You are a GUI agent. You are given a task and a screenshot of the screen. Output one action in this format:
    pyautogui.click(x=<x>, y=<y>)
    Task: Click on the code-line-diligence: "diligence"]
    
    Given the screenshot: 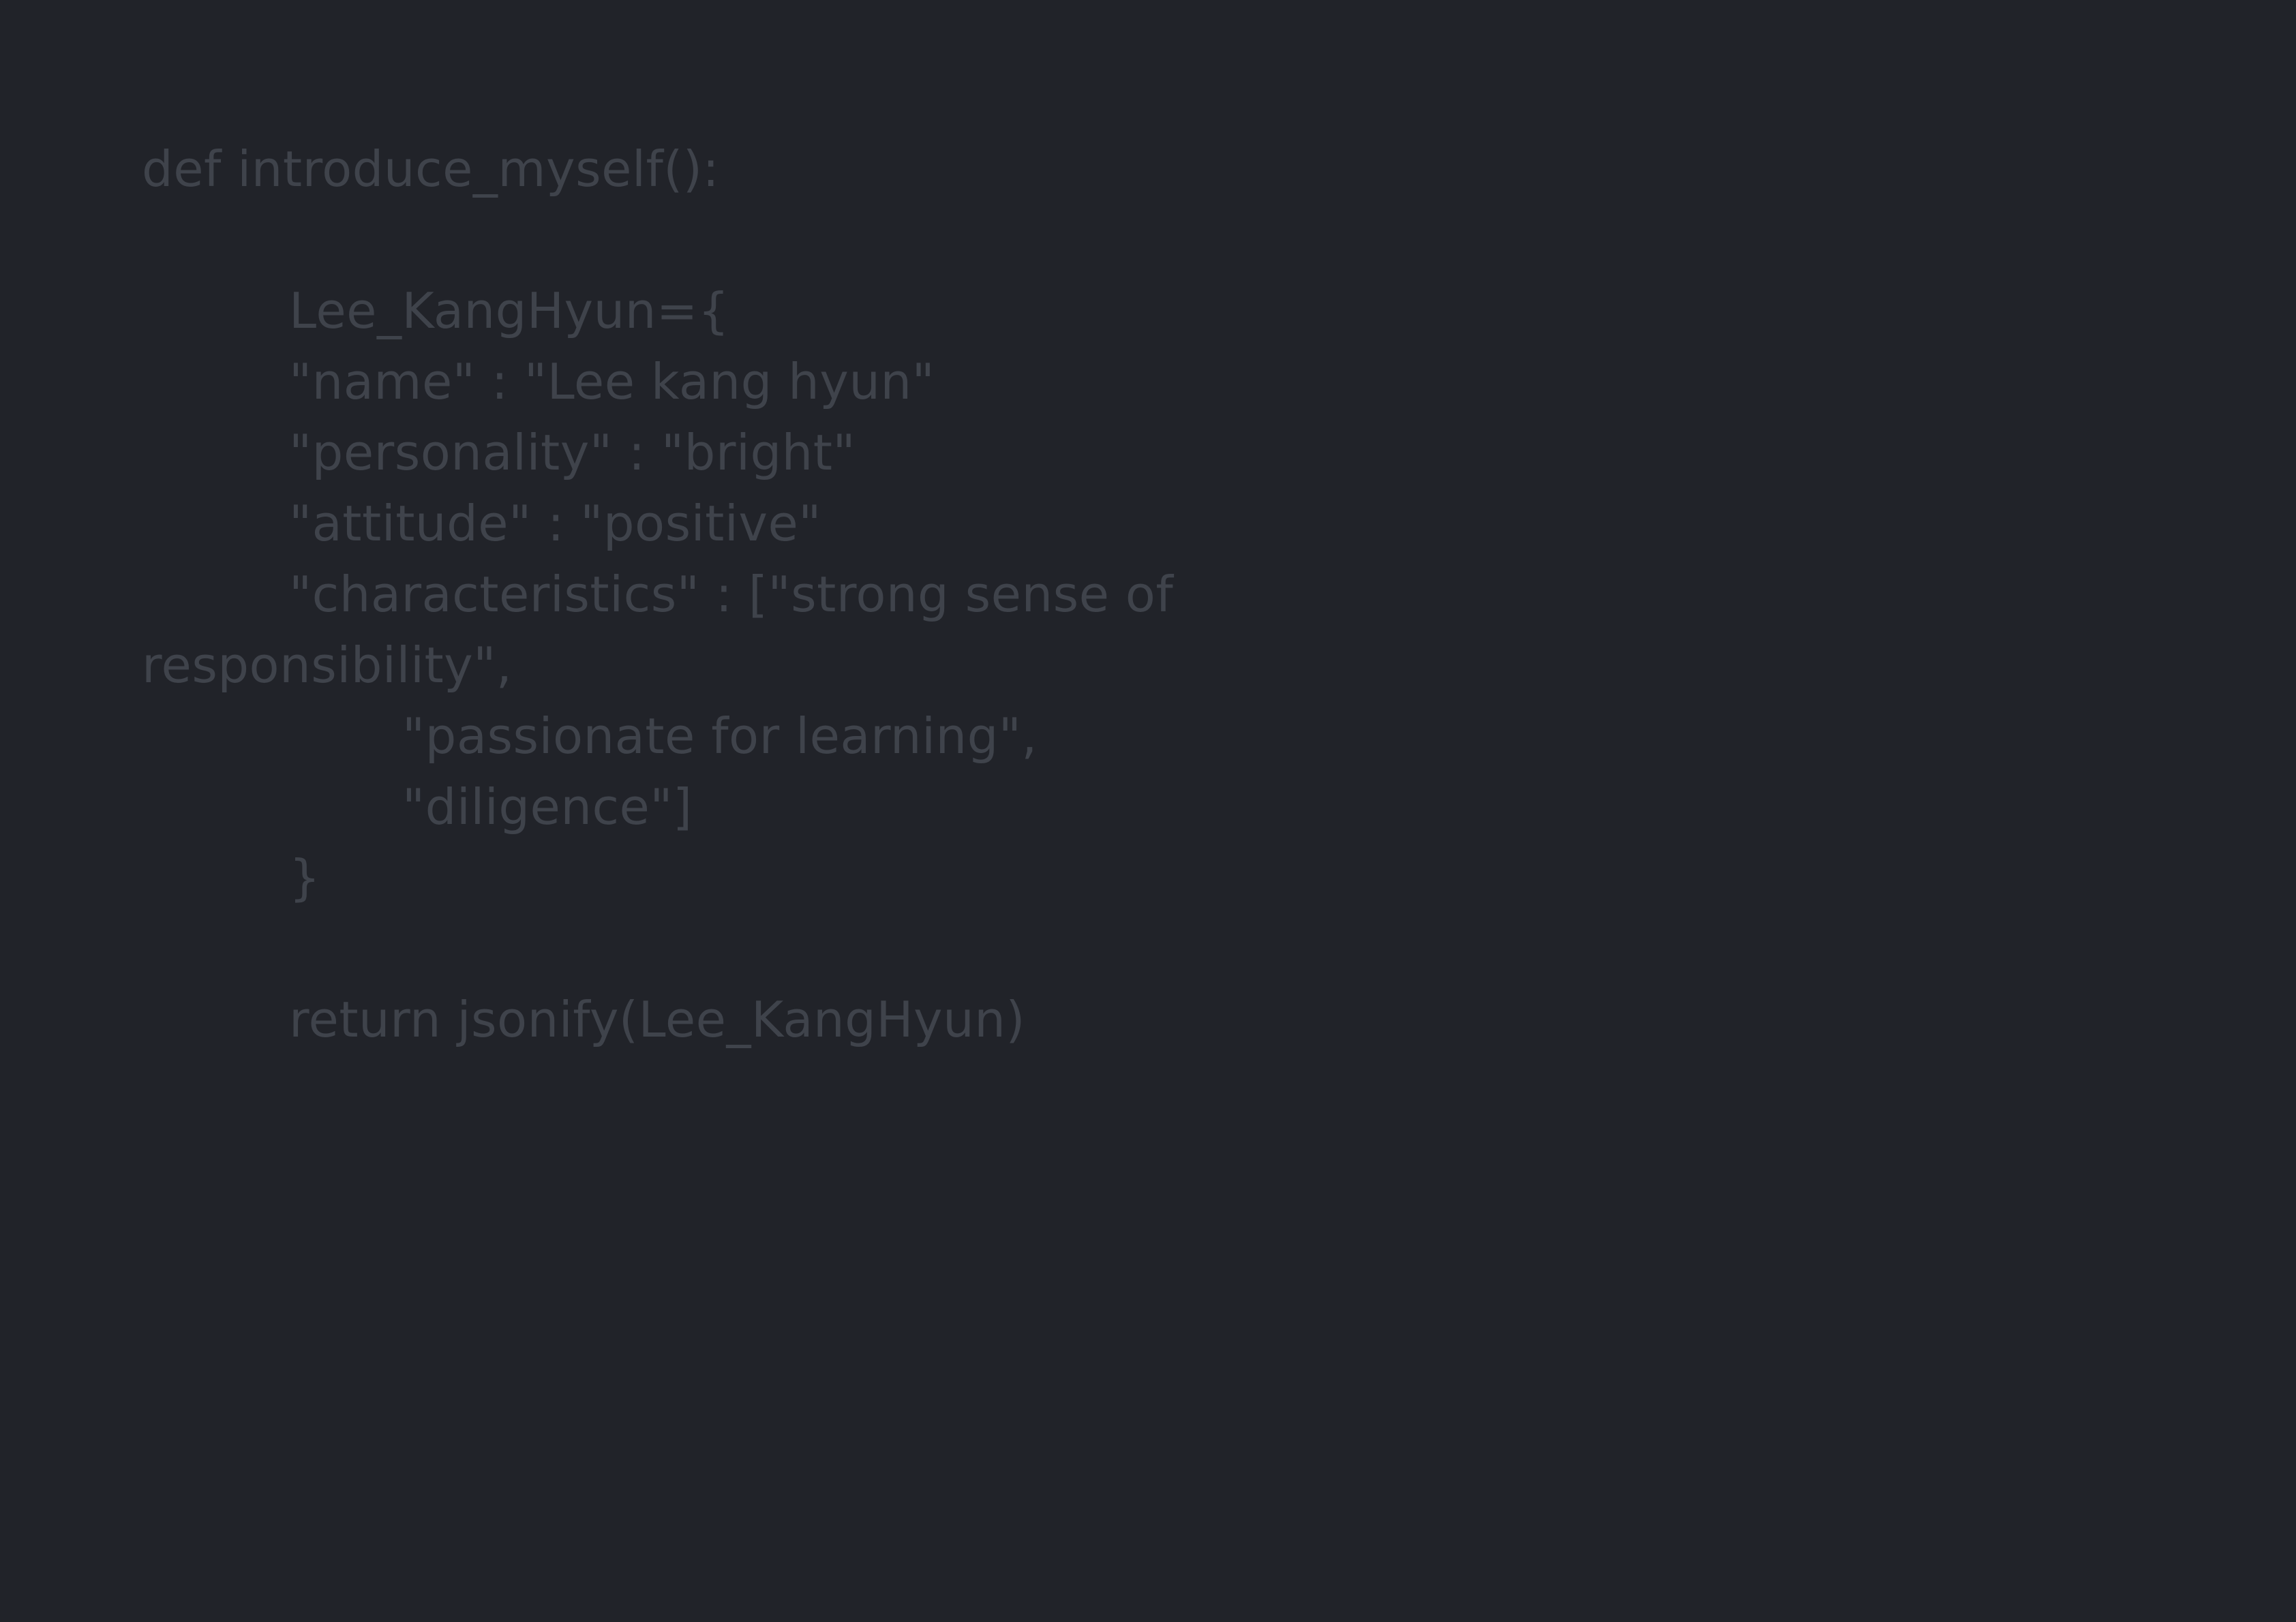 What is the action you would take?
    pyautogui.click(x=547, y=807)
    